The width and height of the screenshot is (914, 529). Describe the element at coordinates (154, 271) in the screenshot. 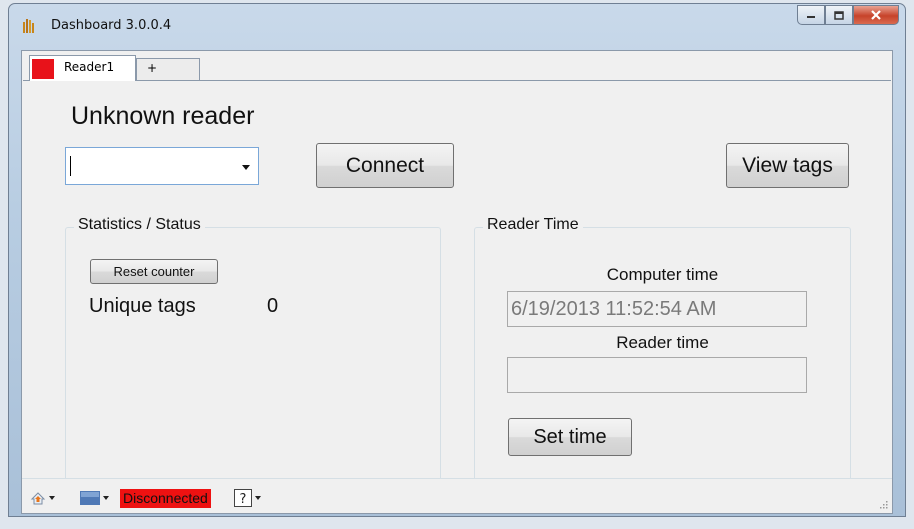

I see `reset-counter-button: Reset counter` at that location.